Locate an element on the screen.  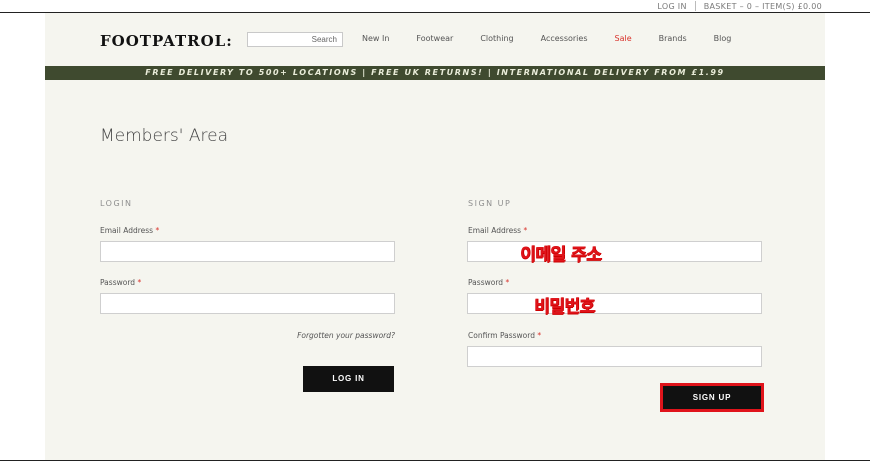
login-email-label: Email Address * is located at coordinates (129, 230).